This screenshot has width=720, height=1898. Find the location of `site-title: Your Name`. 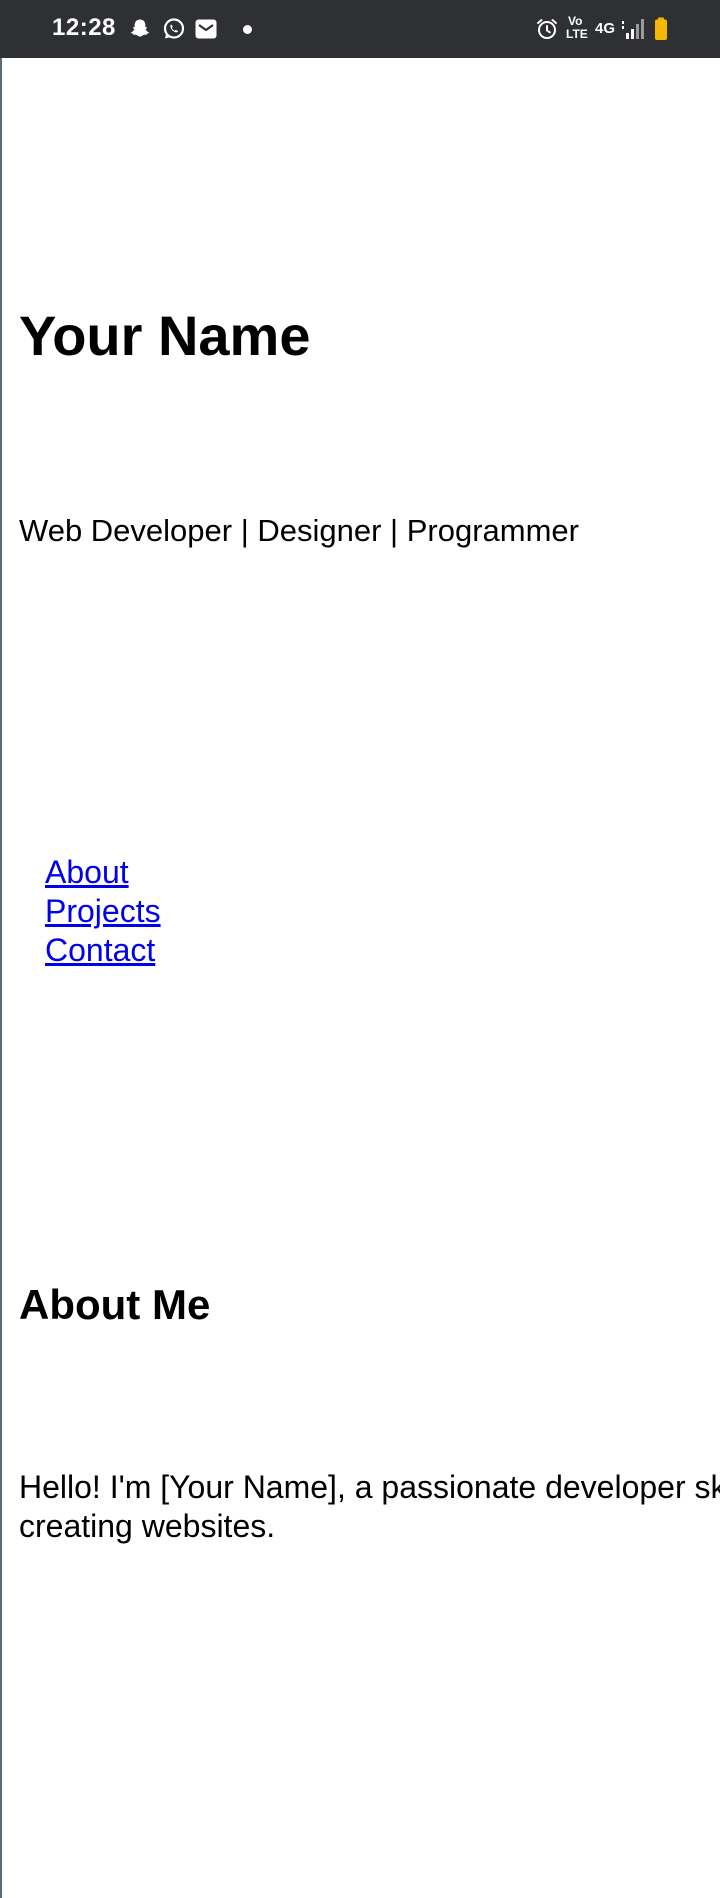

site-title: Your Name is located at coordinates (165, 335).